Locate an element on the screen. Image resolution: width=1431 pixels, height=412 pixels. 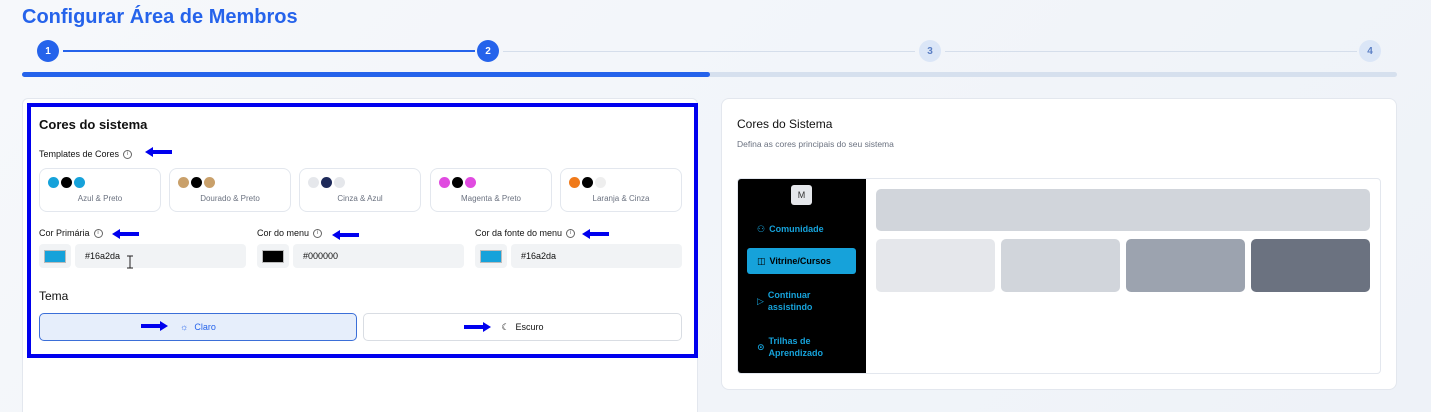
menu-color-label: Cor do menu i is located at coordinates (290, 233).